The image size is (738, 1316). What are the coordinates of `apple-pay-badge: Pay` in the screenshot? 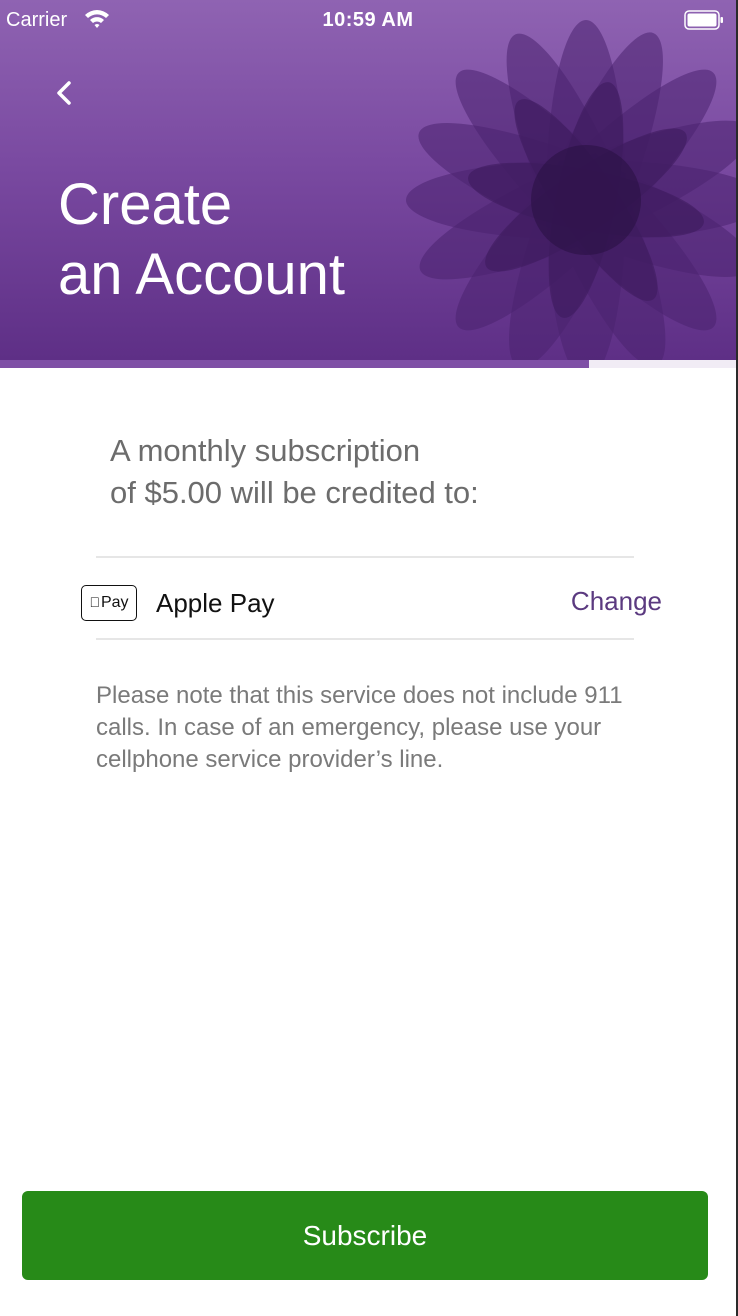 It's located at (109, 603).